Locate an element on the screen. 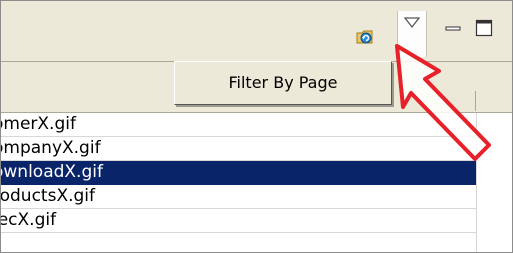 Image resolution: width=513 pixels, height=253 pixels. minimize-icon is located at coordinates (453, 28).